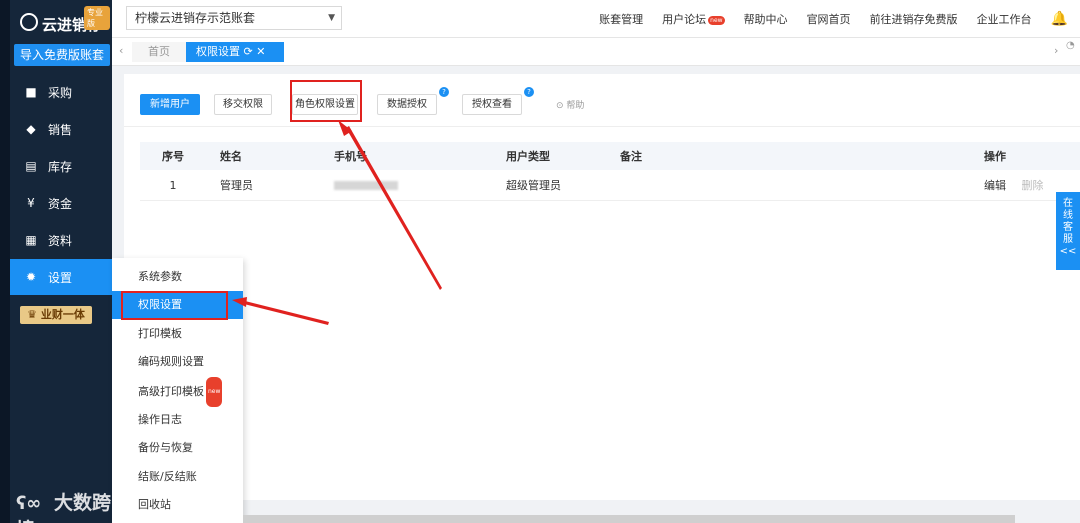  I want to click on user-table: 序号 姓名 手机号 用户类型 备注 操作 1 管理员 超级管理员 编辑 删除, so click(610, 171).